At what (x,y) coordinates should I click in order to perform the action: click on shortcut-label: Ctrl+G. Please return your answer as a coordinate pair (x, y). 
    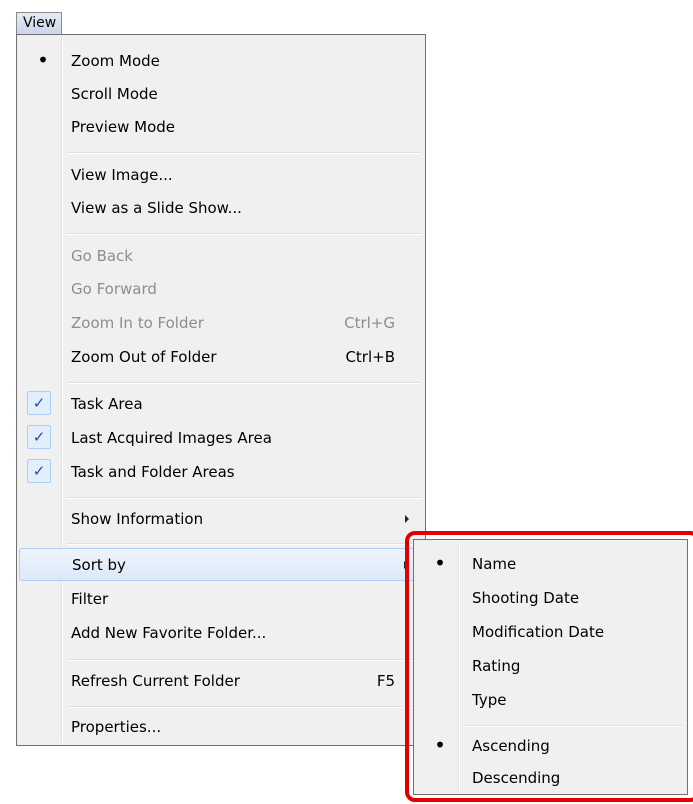
    Looking at the image, I should click on (369, 323).